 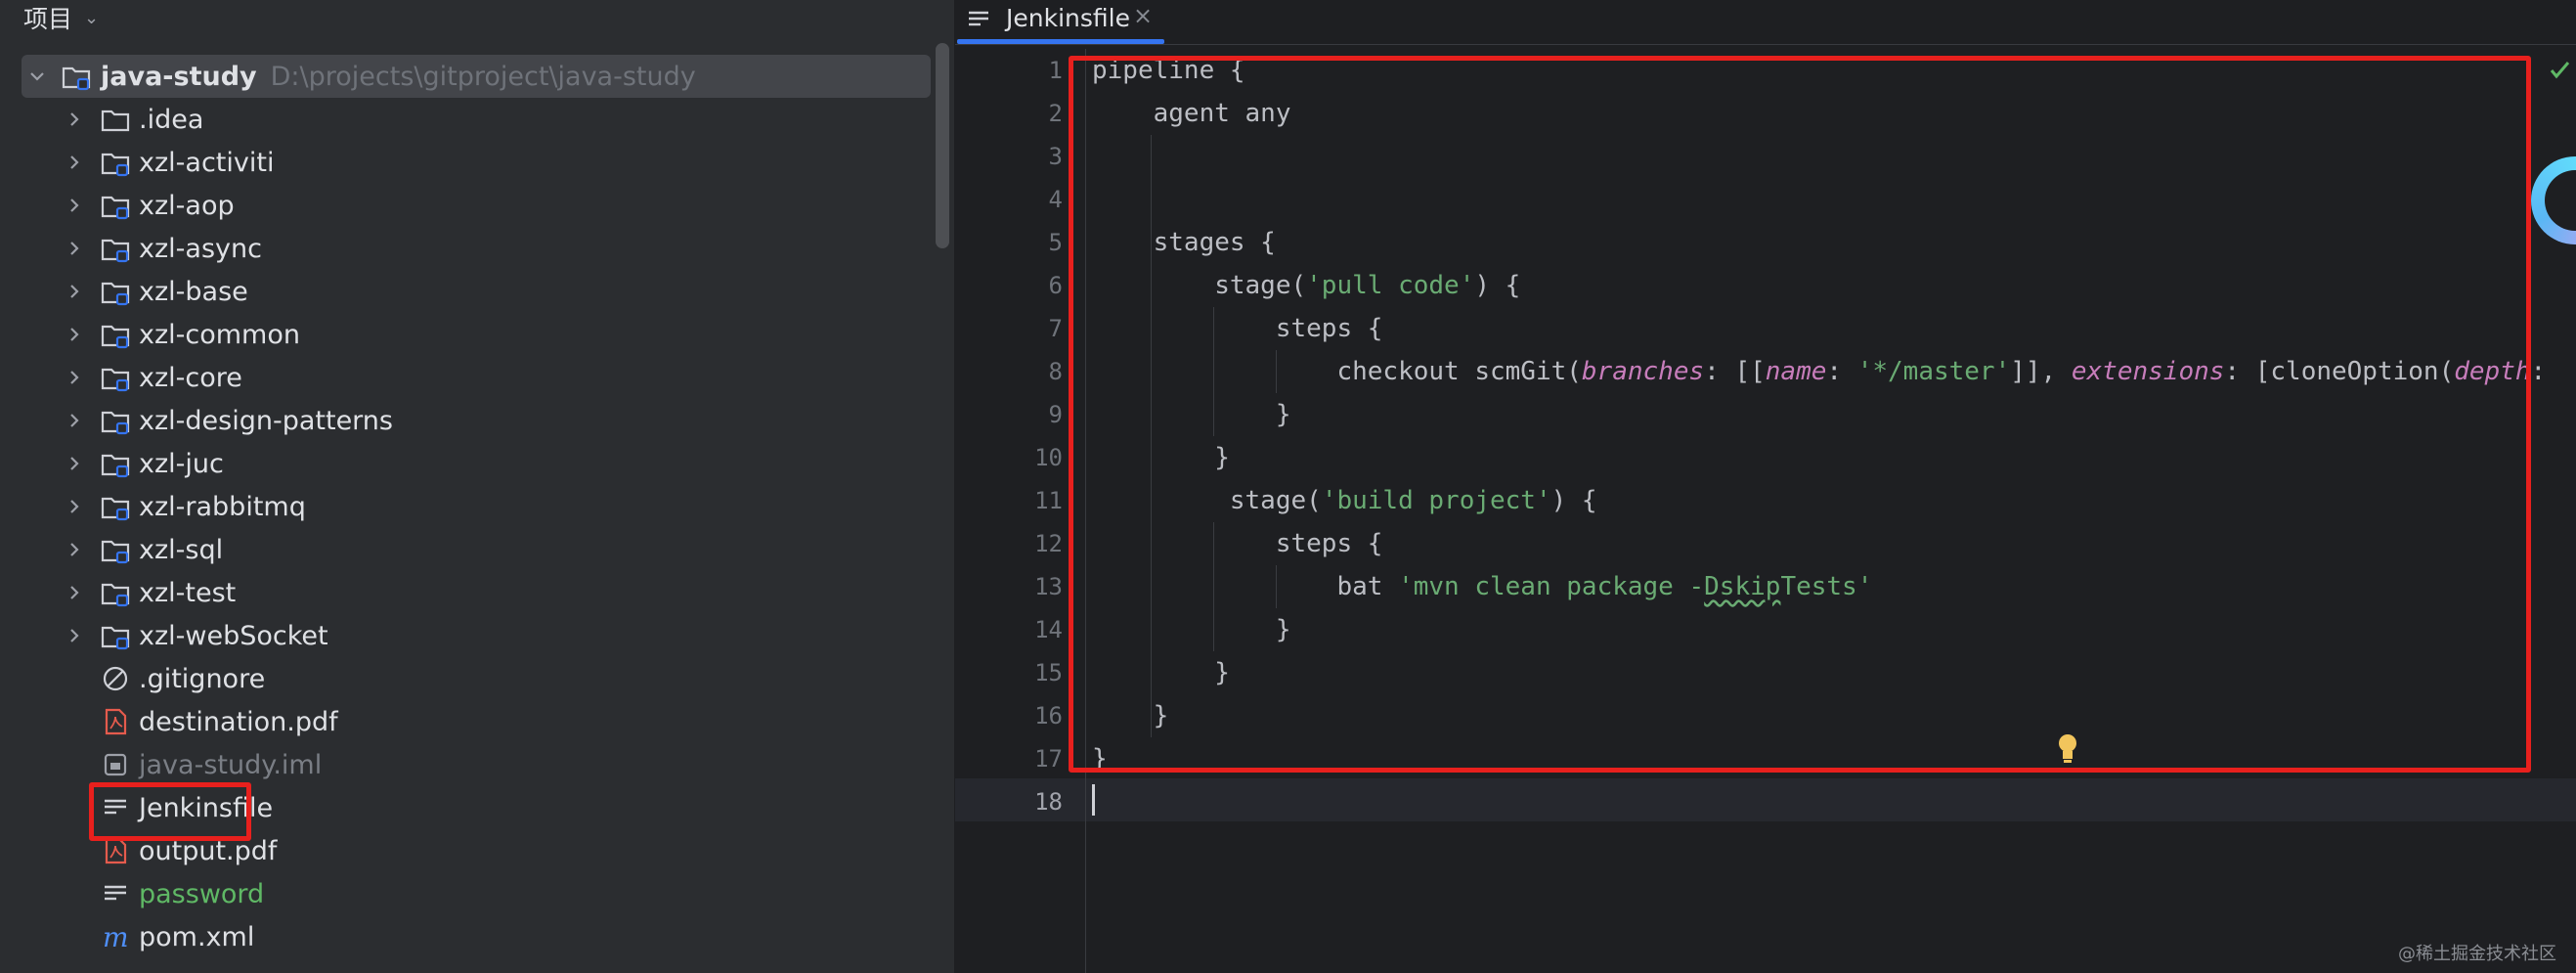 What do you see at coordinates (219, 334) in the screenshot?
I see `tree-item-label: xzl-common` at bounding box center [219, 334].